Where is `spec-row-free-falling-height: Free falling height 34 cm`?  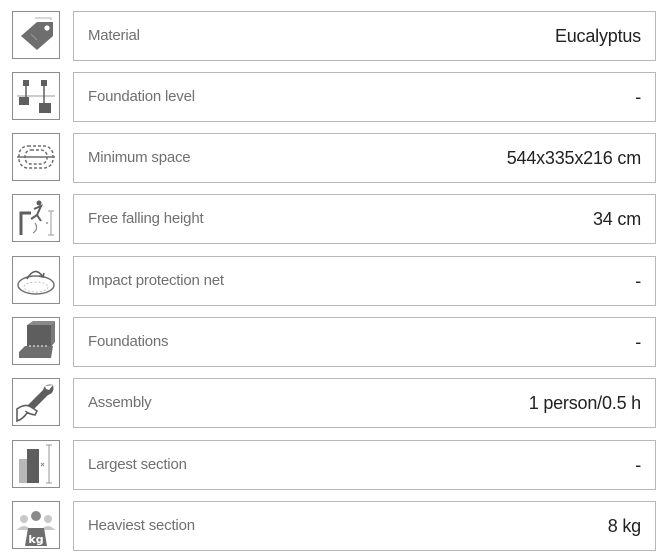 spec-row-free-falling-height: Free falling height 34 cm is located at coordinates (330, 220).